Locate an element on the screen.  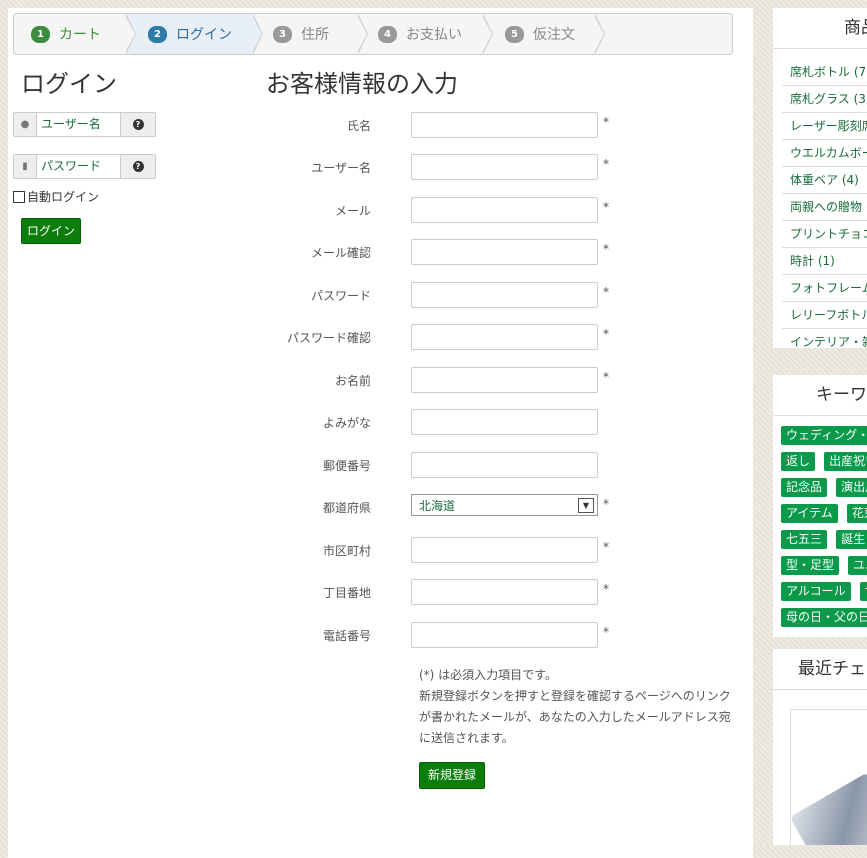
step-label: お支払い is located at coordinates (434, 35).